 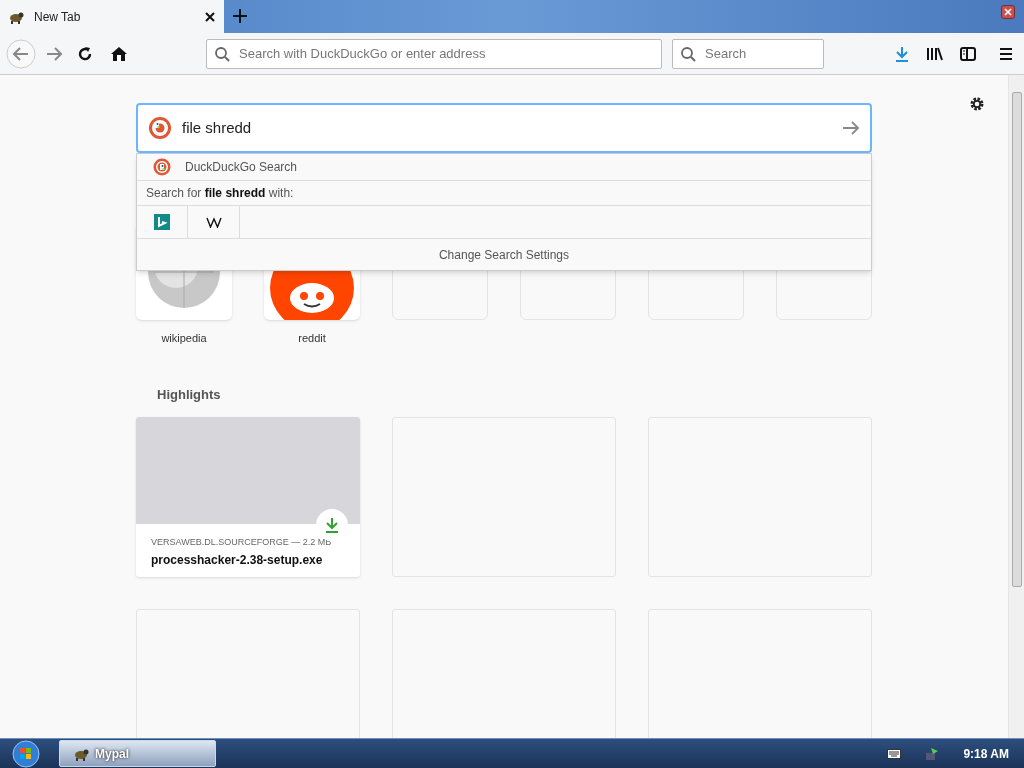 What do you see at coordinates (162, 222) in the screenshot?
I see `bing-icon` at bounding box center [162, 222].